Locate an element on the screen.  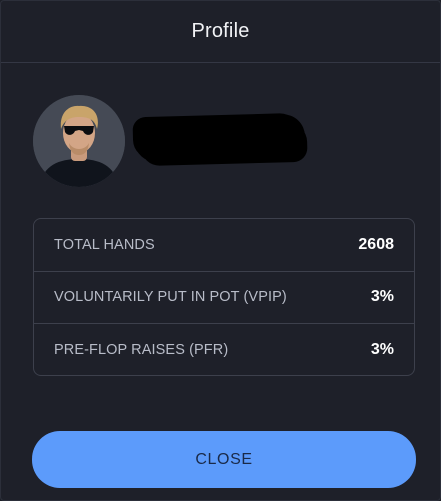
avatar is located at coordinates (79, 141).